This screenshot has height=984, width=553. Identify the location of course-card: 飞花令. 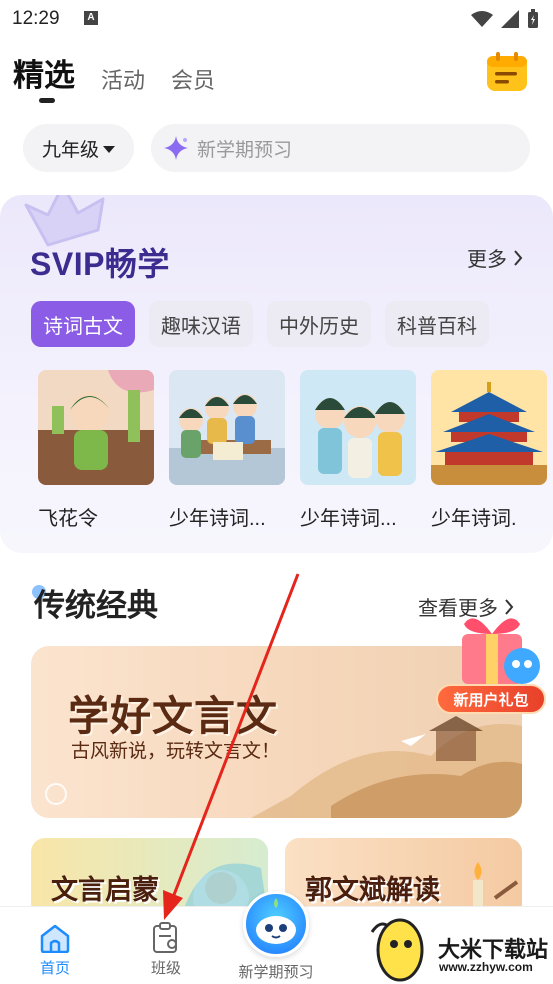
(96, 450).